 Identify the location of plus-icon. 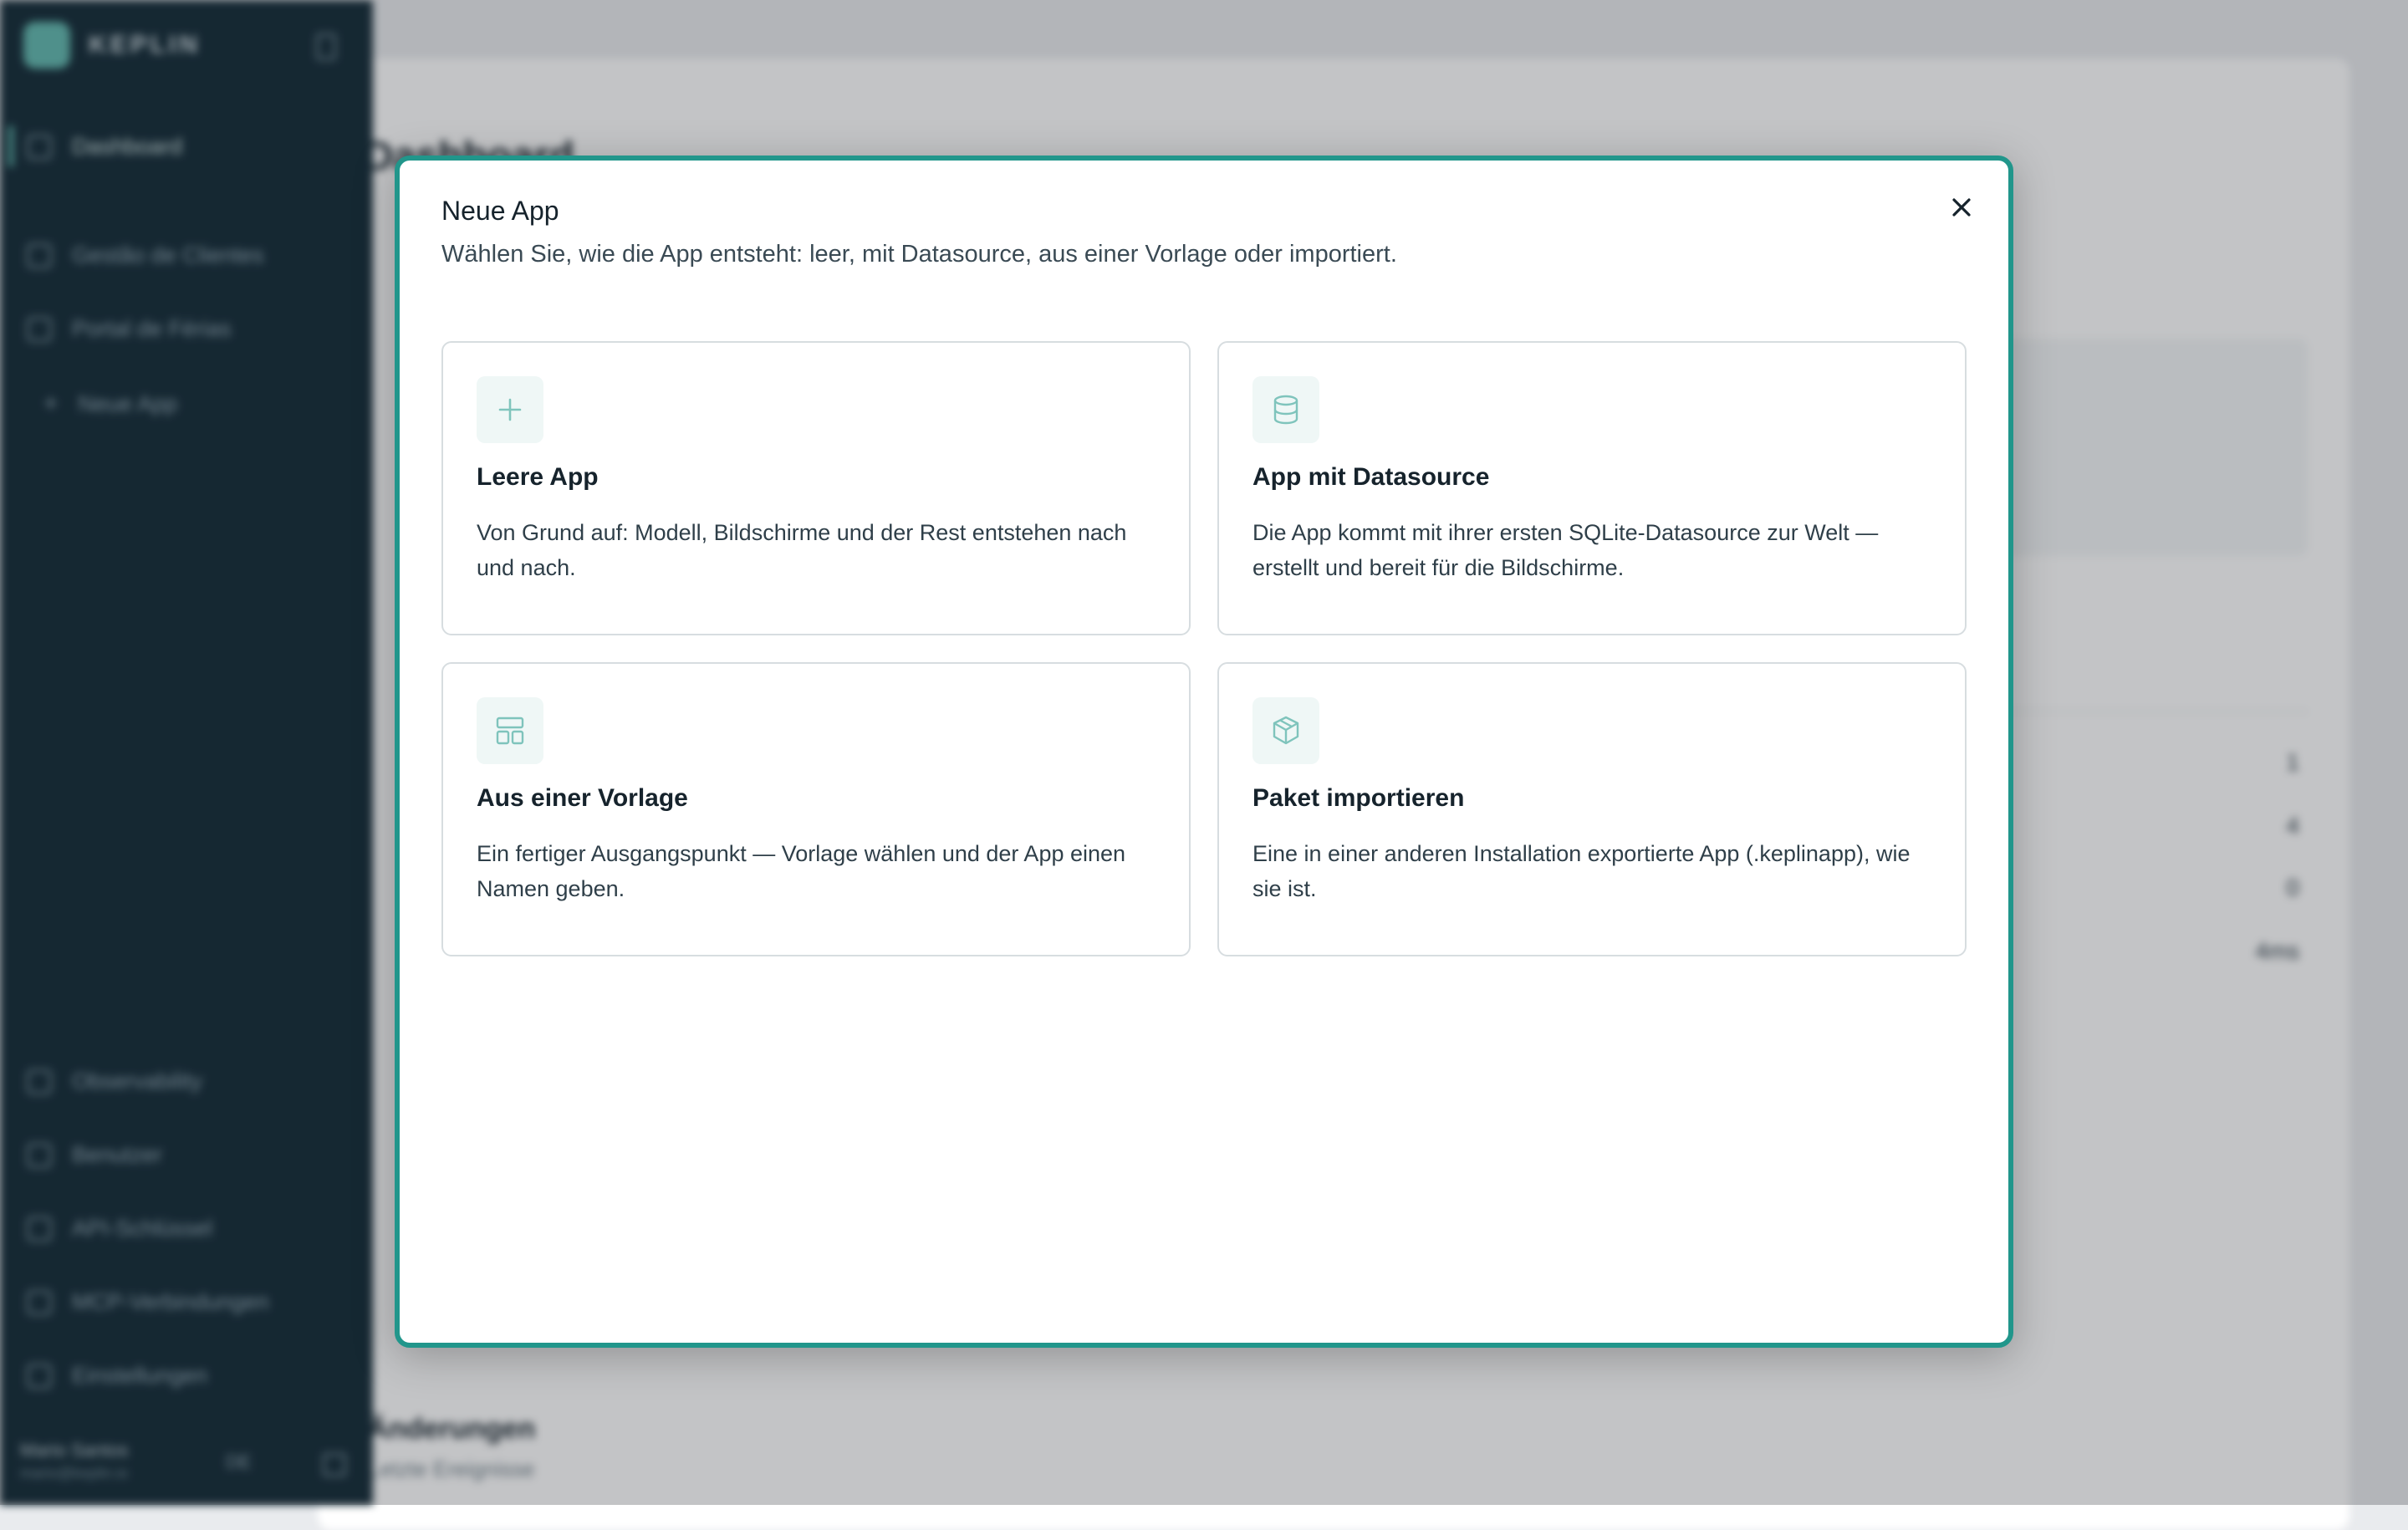
(510, 409).